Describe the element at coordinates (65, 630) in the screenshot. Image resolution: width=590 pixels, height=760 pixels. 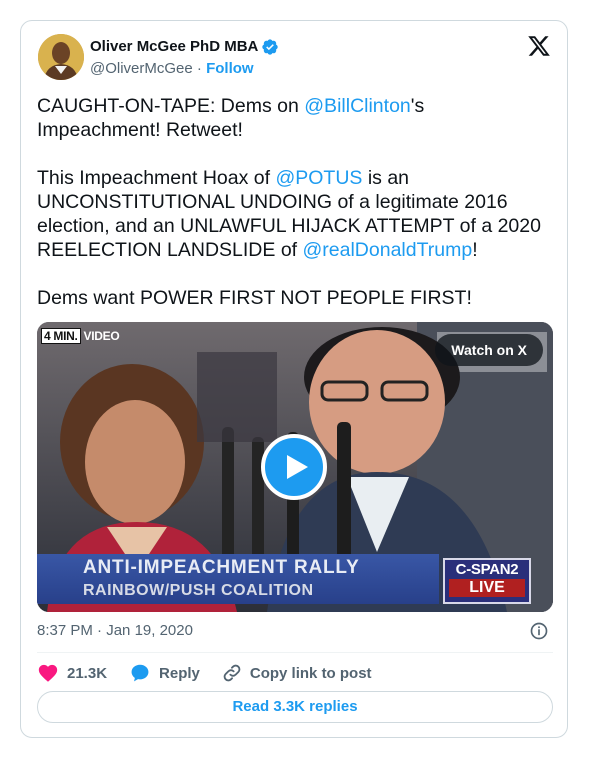
I see `post-time: 8:37 PM` at that location.